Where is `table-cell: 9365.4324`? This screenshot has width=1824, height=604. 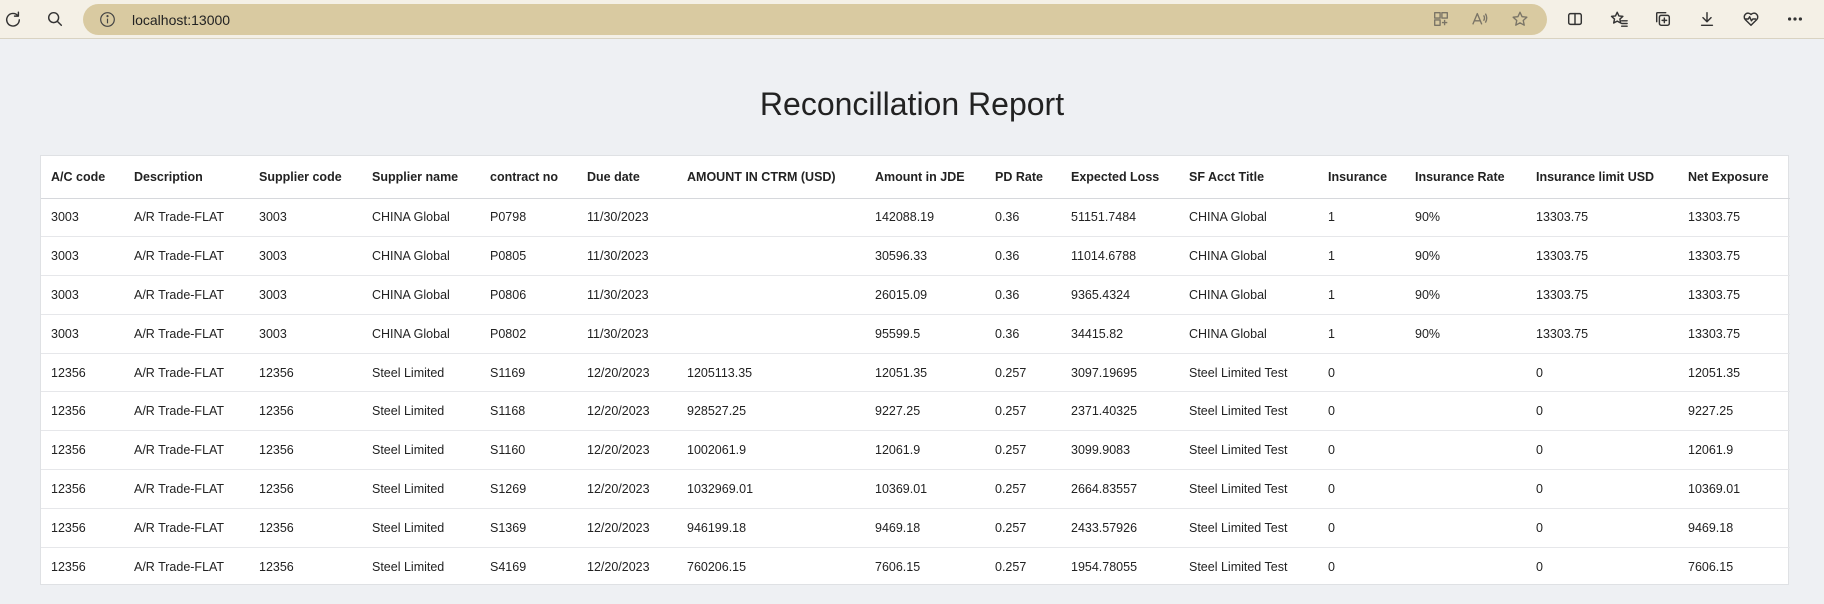
table-cell: 9365.4324 is located at coordinates (1120, 295).